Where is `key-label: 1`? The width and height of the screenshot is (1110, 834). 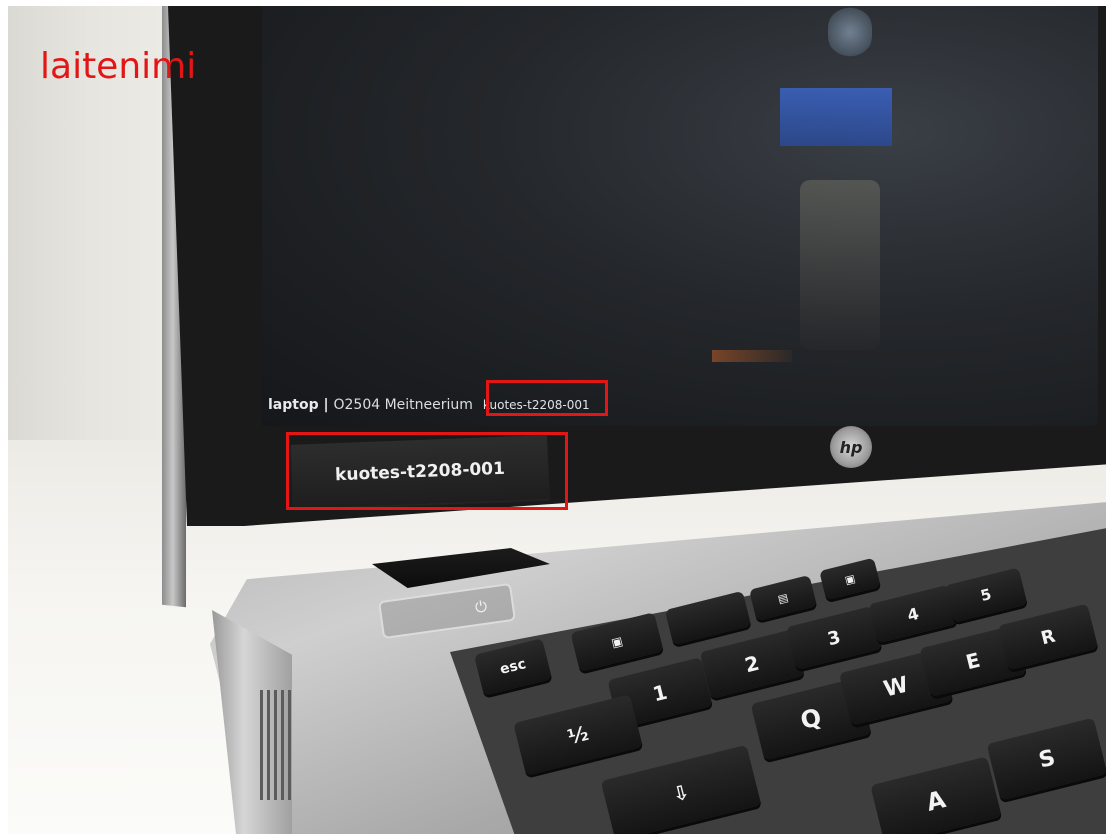
key-label: 1 is located at coordinates (660, 693).